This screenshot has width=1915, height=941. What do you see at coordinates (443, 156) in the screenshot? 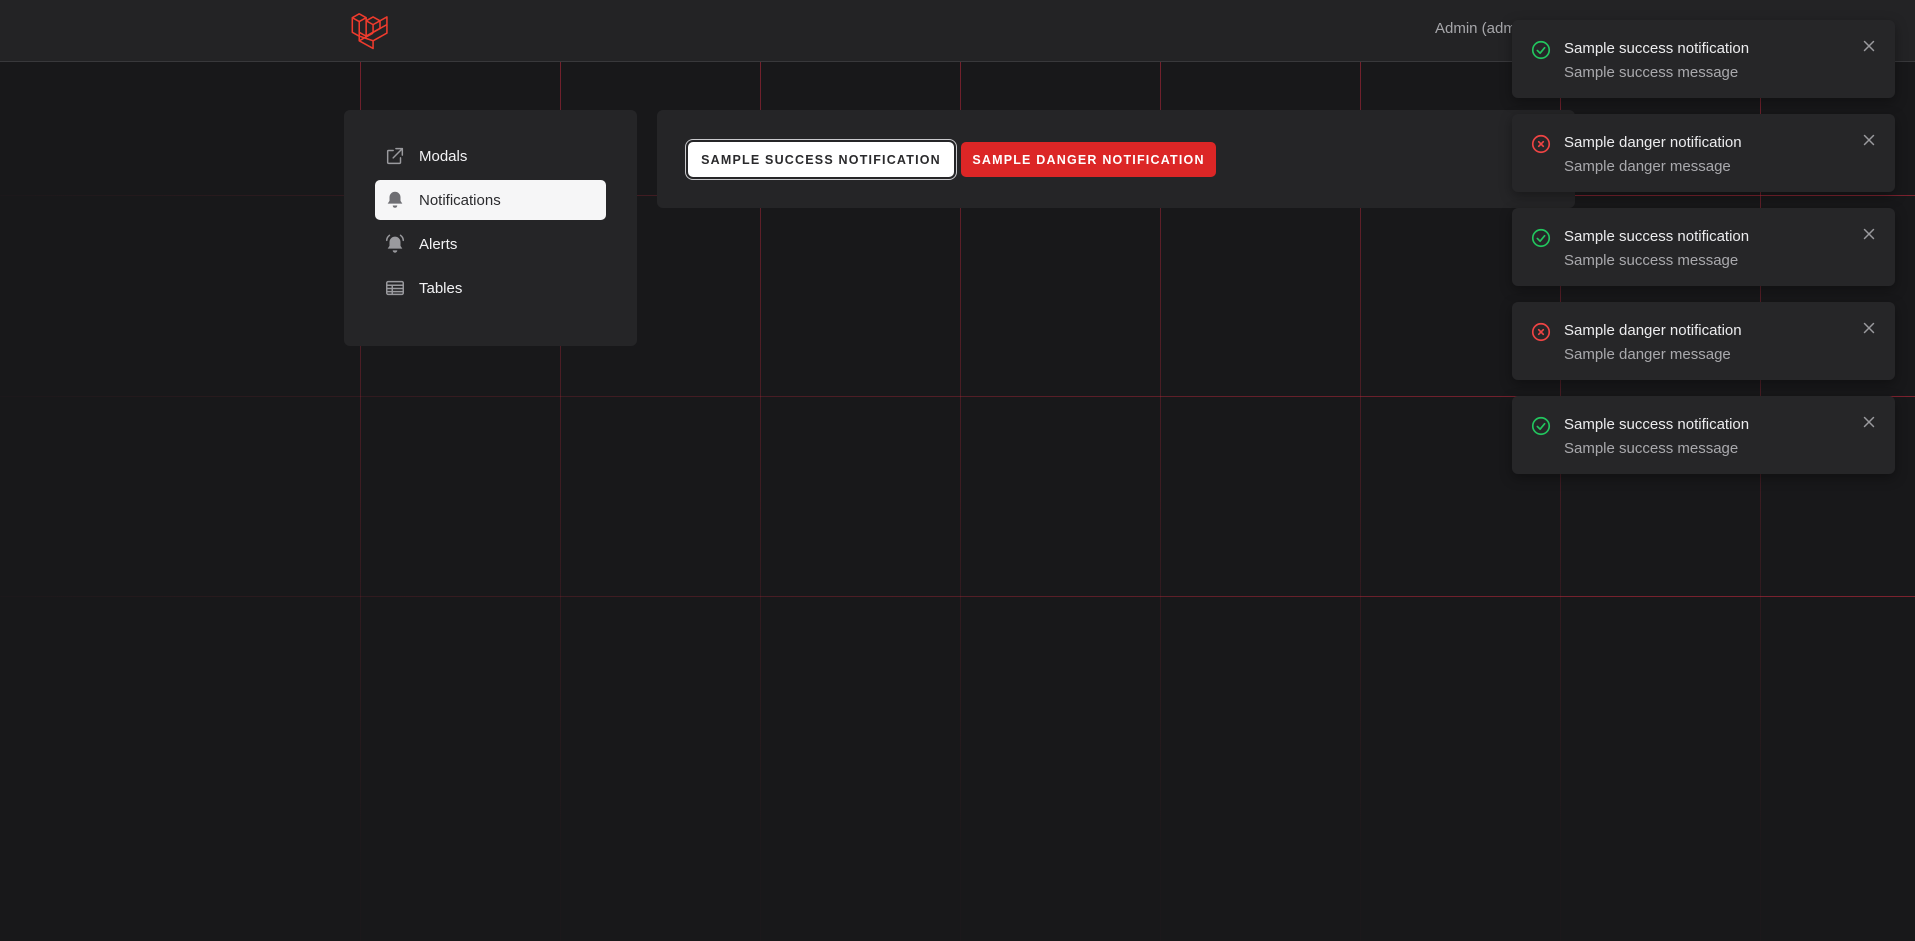
I see `sidebar-item-label: Modals` at bounding box center [443, 156].